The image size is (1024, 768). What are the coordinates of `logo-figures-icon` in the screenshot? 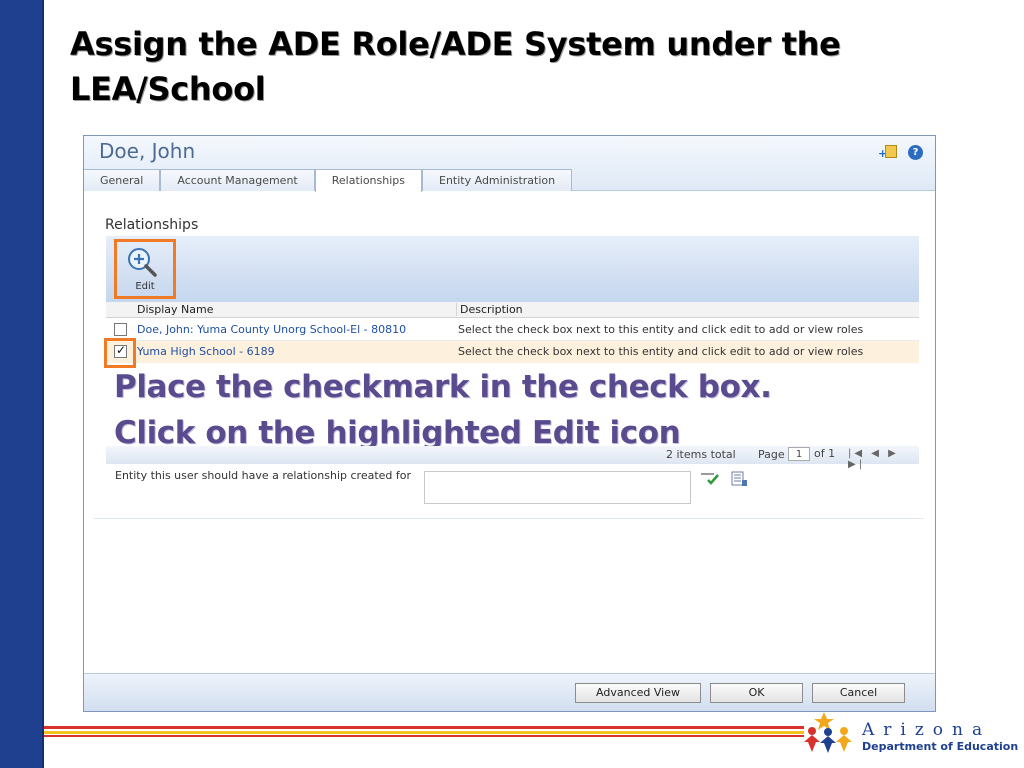 It's located at (828, 732).